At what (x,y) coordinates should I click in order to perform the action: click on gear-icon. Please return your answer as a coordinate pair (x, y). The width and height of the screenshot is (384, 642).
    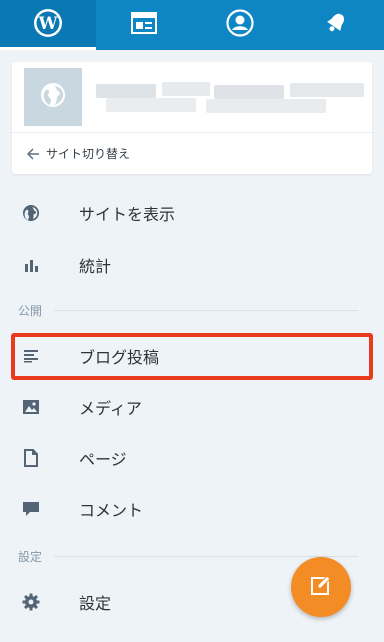
    Looking at the image, I should click on (31, 602).